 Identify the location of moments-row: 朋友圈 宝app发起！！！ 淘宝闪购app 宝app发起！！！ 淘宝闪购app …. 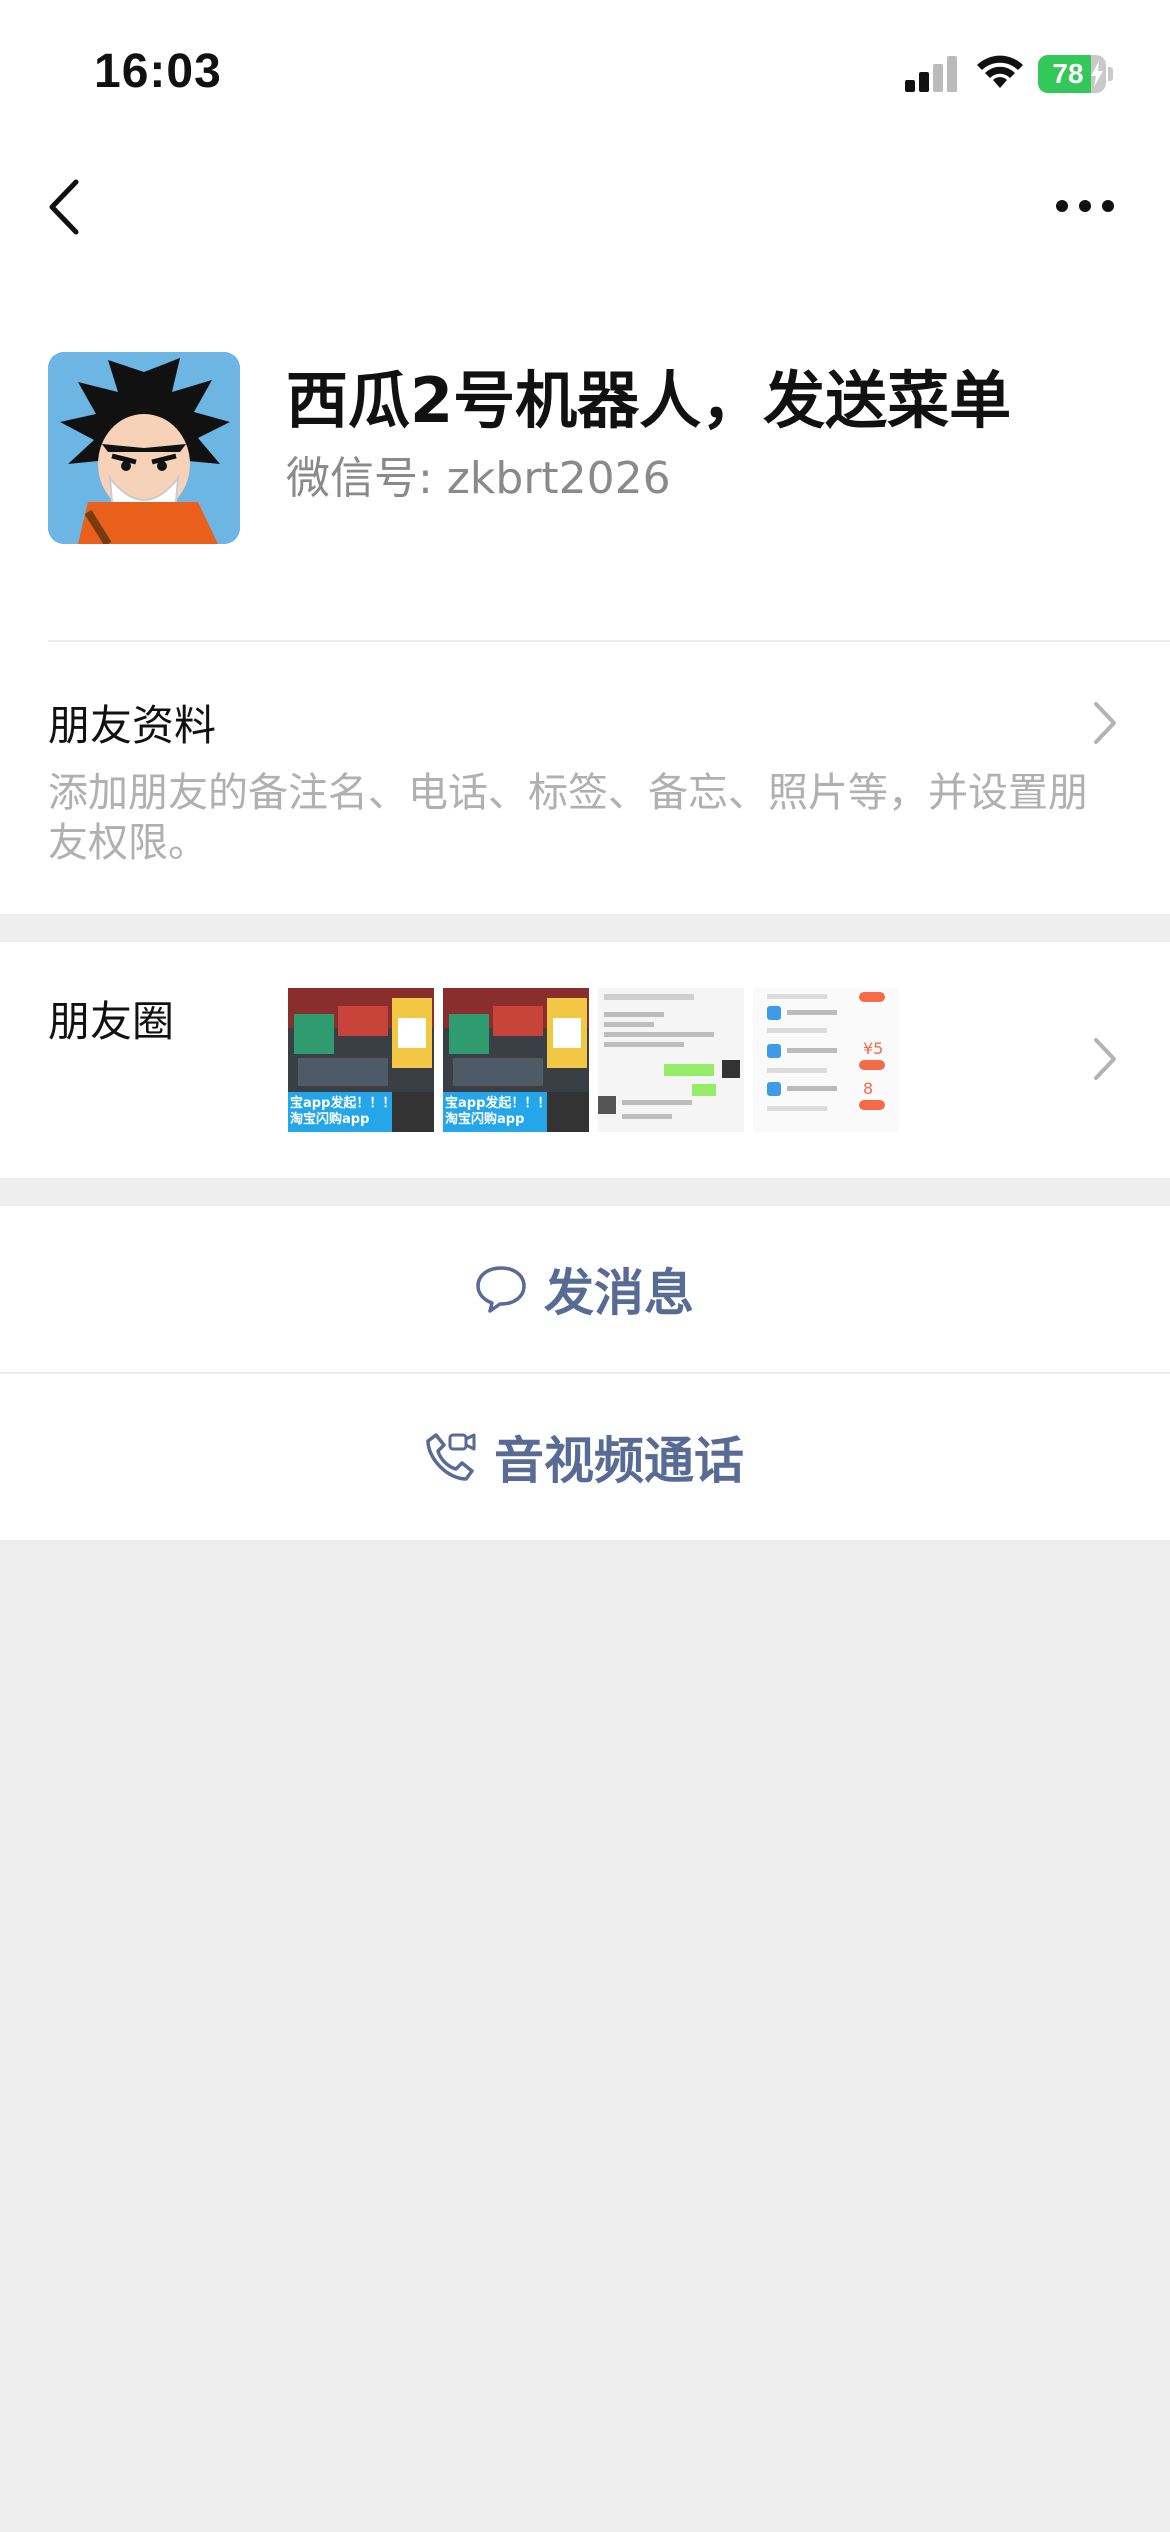
(585, 1060).